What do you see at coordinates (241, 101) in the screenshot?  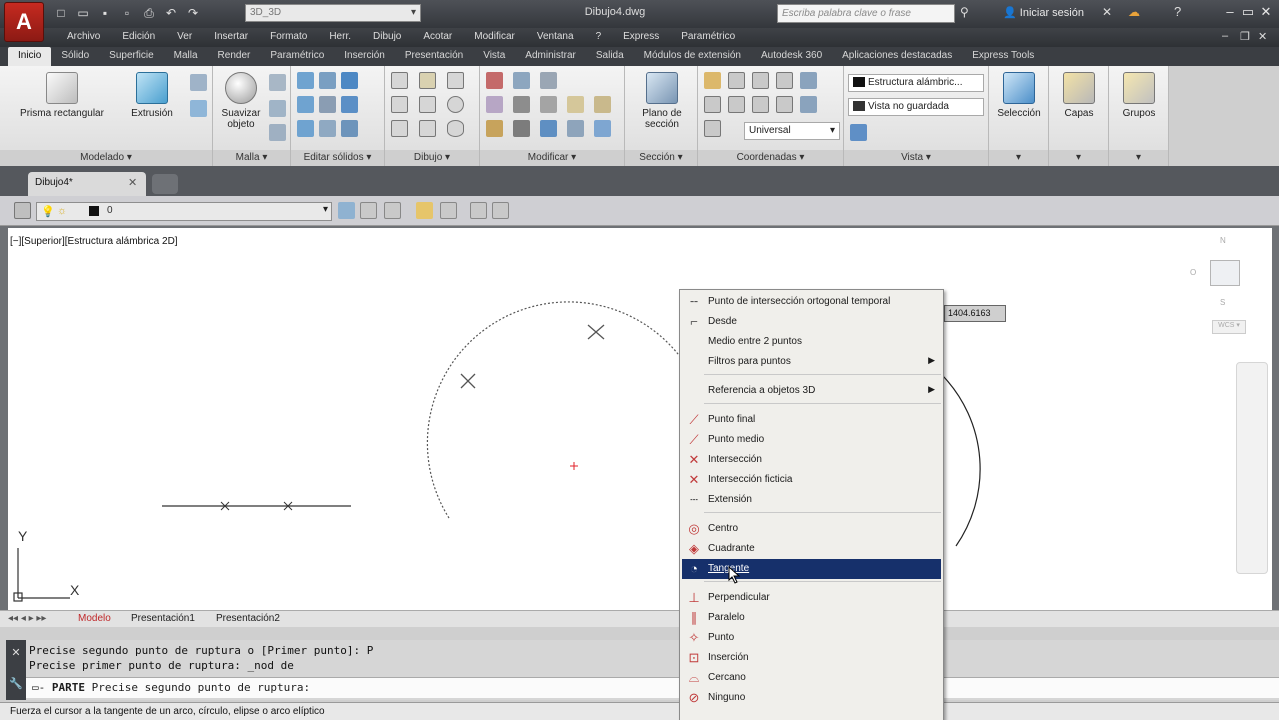 I see `suavizar-button: Suavizar objeto` at bounding box center [241, 101].